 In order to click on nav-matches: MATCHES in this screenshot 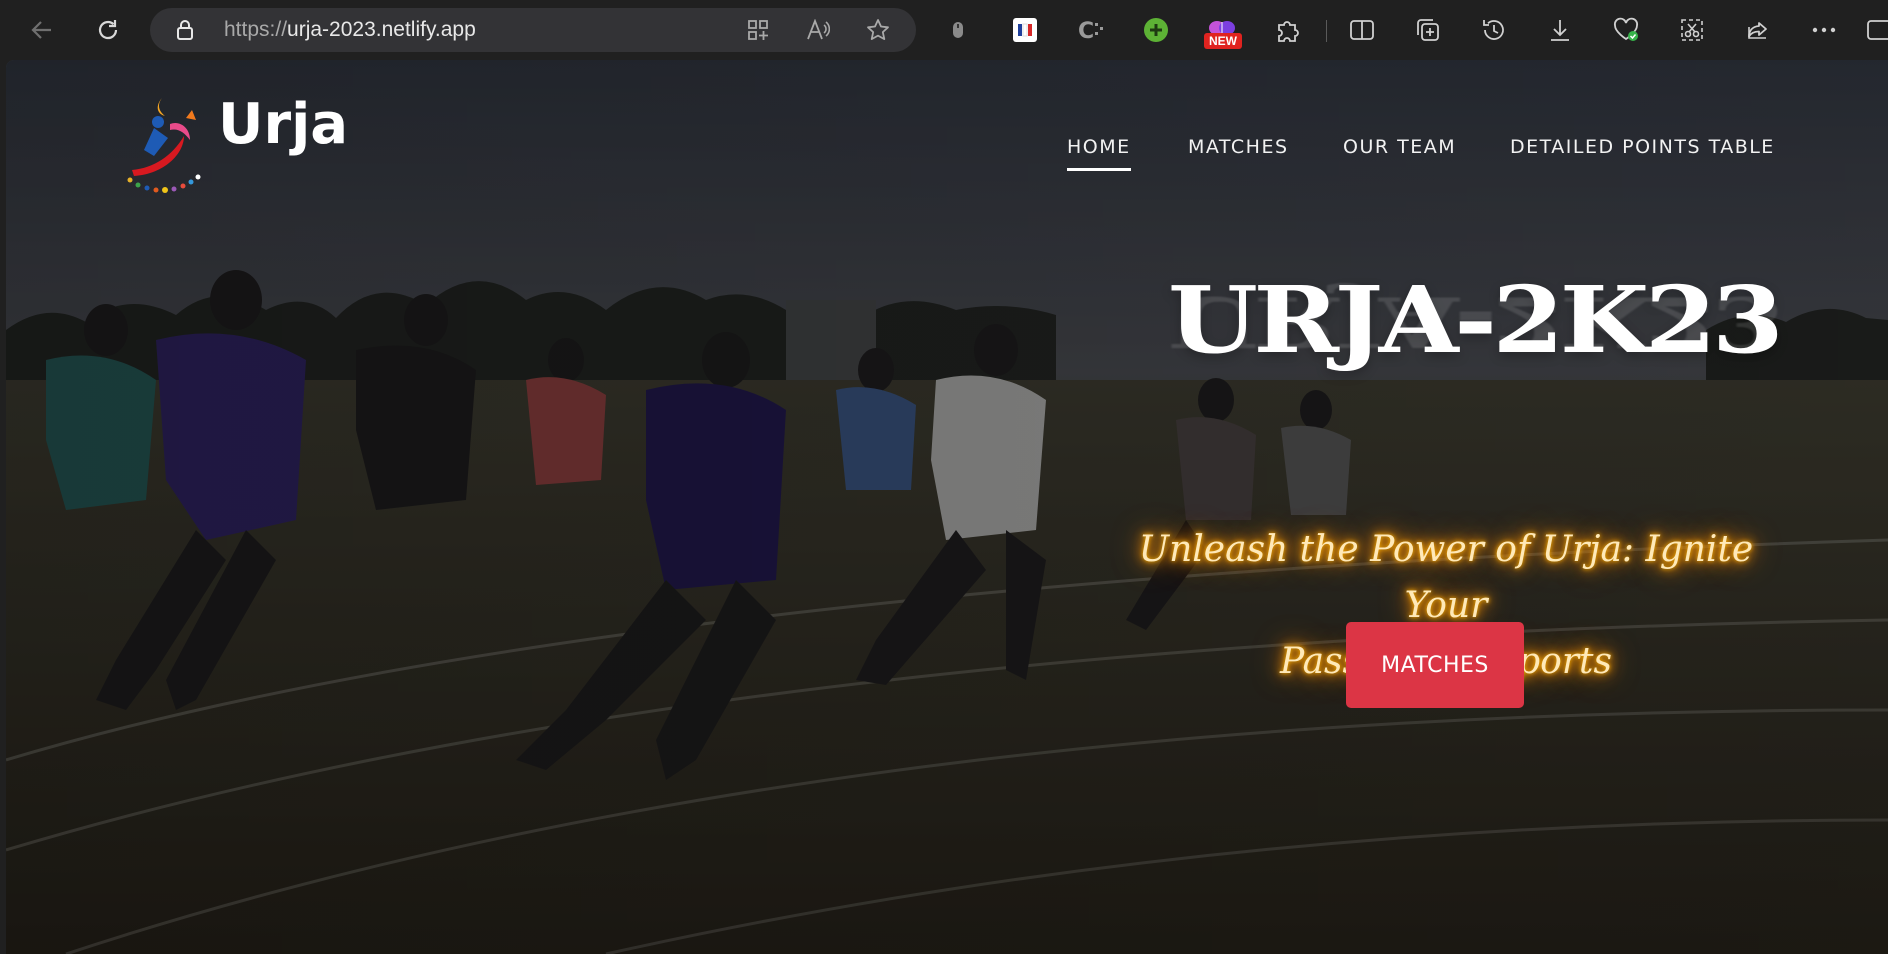, I will do `click(1238, 154)`.